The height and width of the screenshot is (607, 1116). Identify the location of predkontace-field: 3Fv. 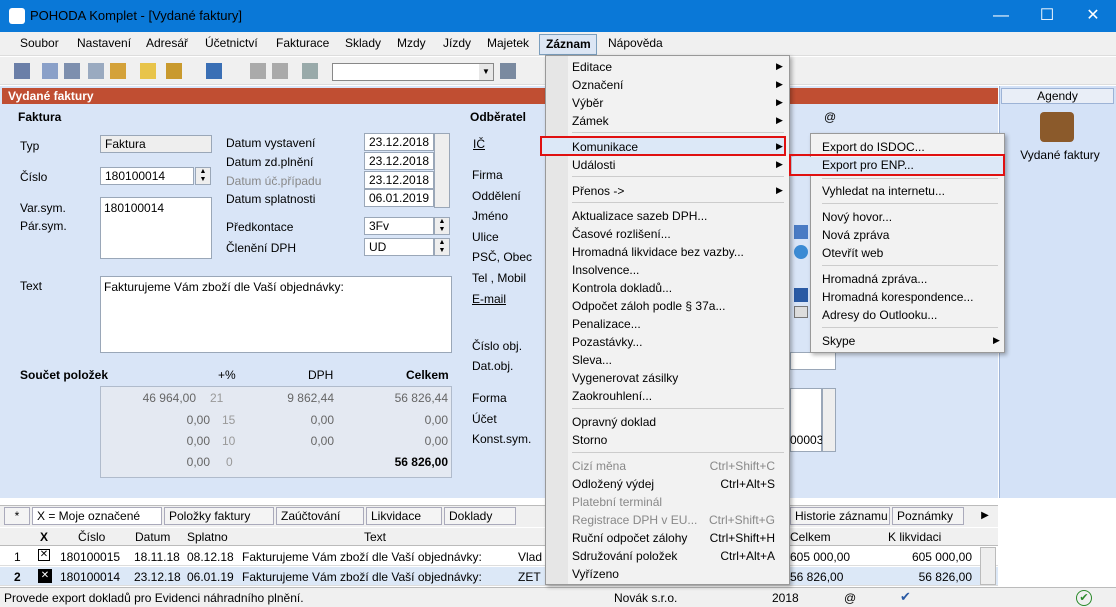
(399, 226).